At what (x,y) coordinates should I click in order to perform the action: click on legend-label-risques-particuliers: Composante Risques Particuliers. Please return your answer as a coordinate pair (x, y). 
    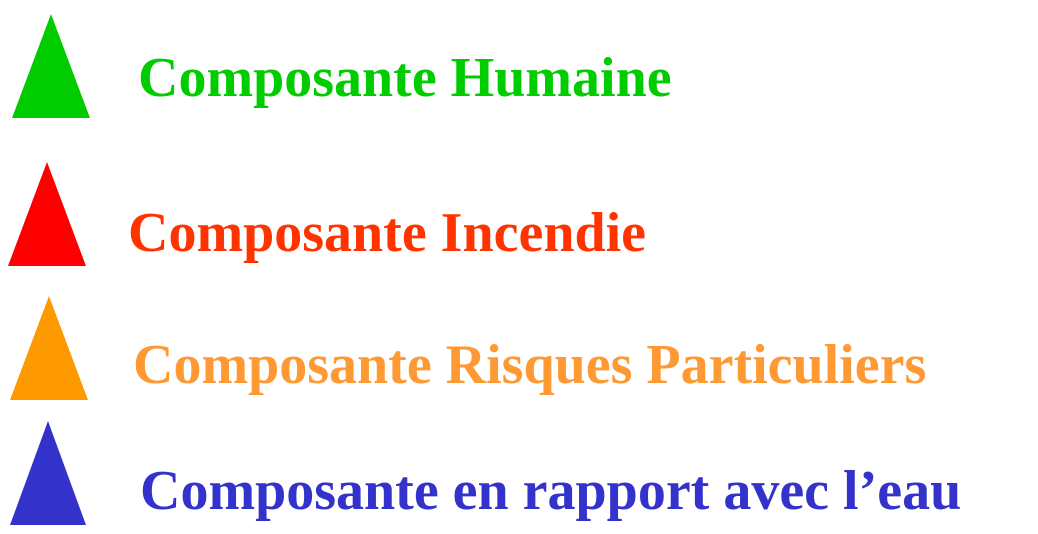
    Looking at the image, I should click on (530, 365).